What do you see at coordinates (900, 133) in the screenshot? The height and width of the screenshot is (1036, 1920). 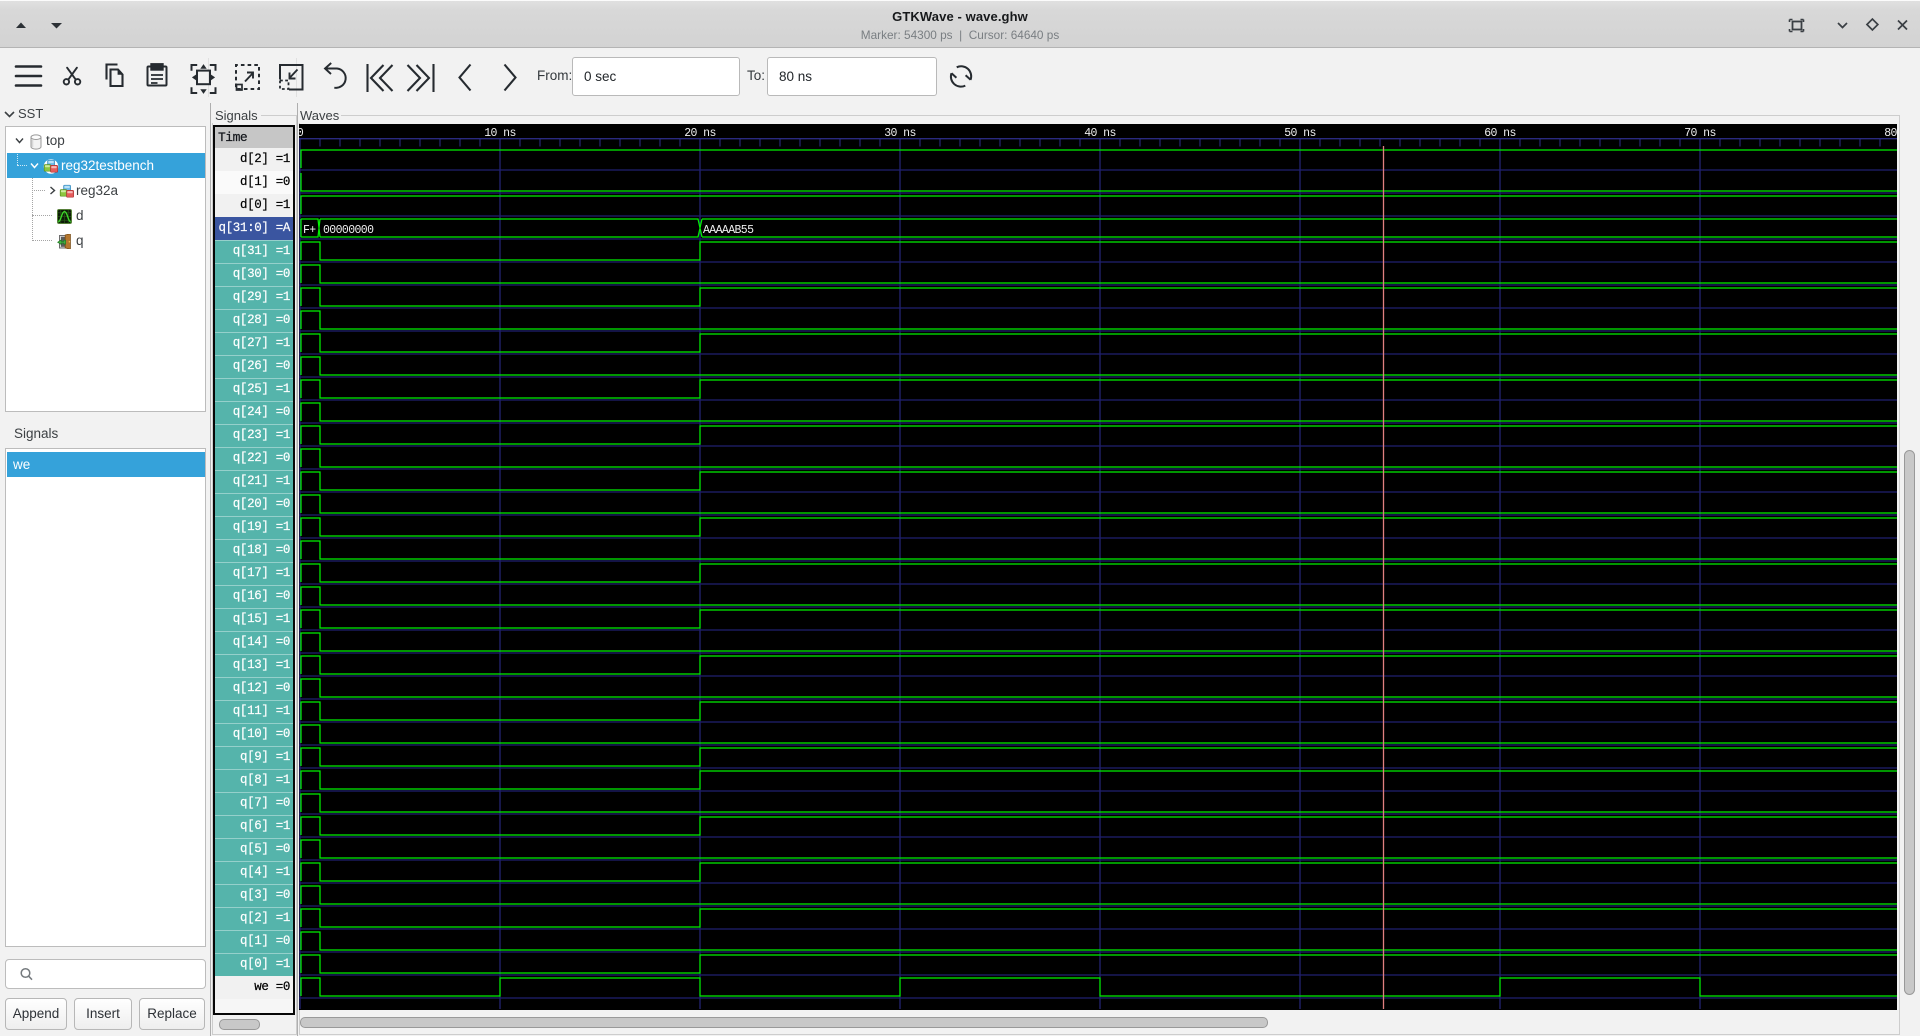 I see `svg-text: 30 ns` at bounding box center [900, 133].